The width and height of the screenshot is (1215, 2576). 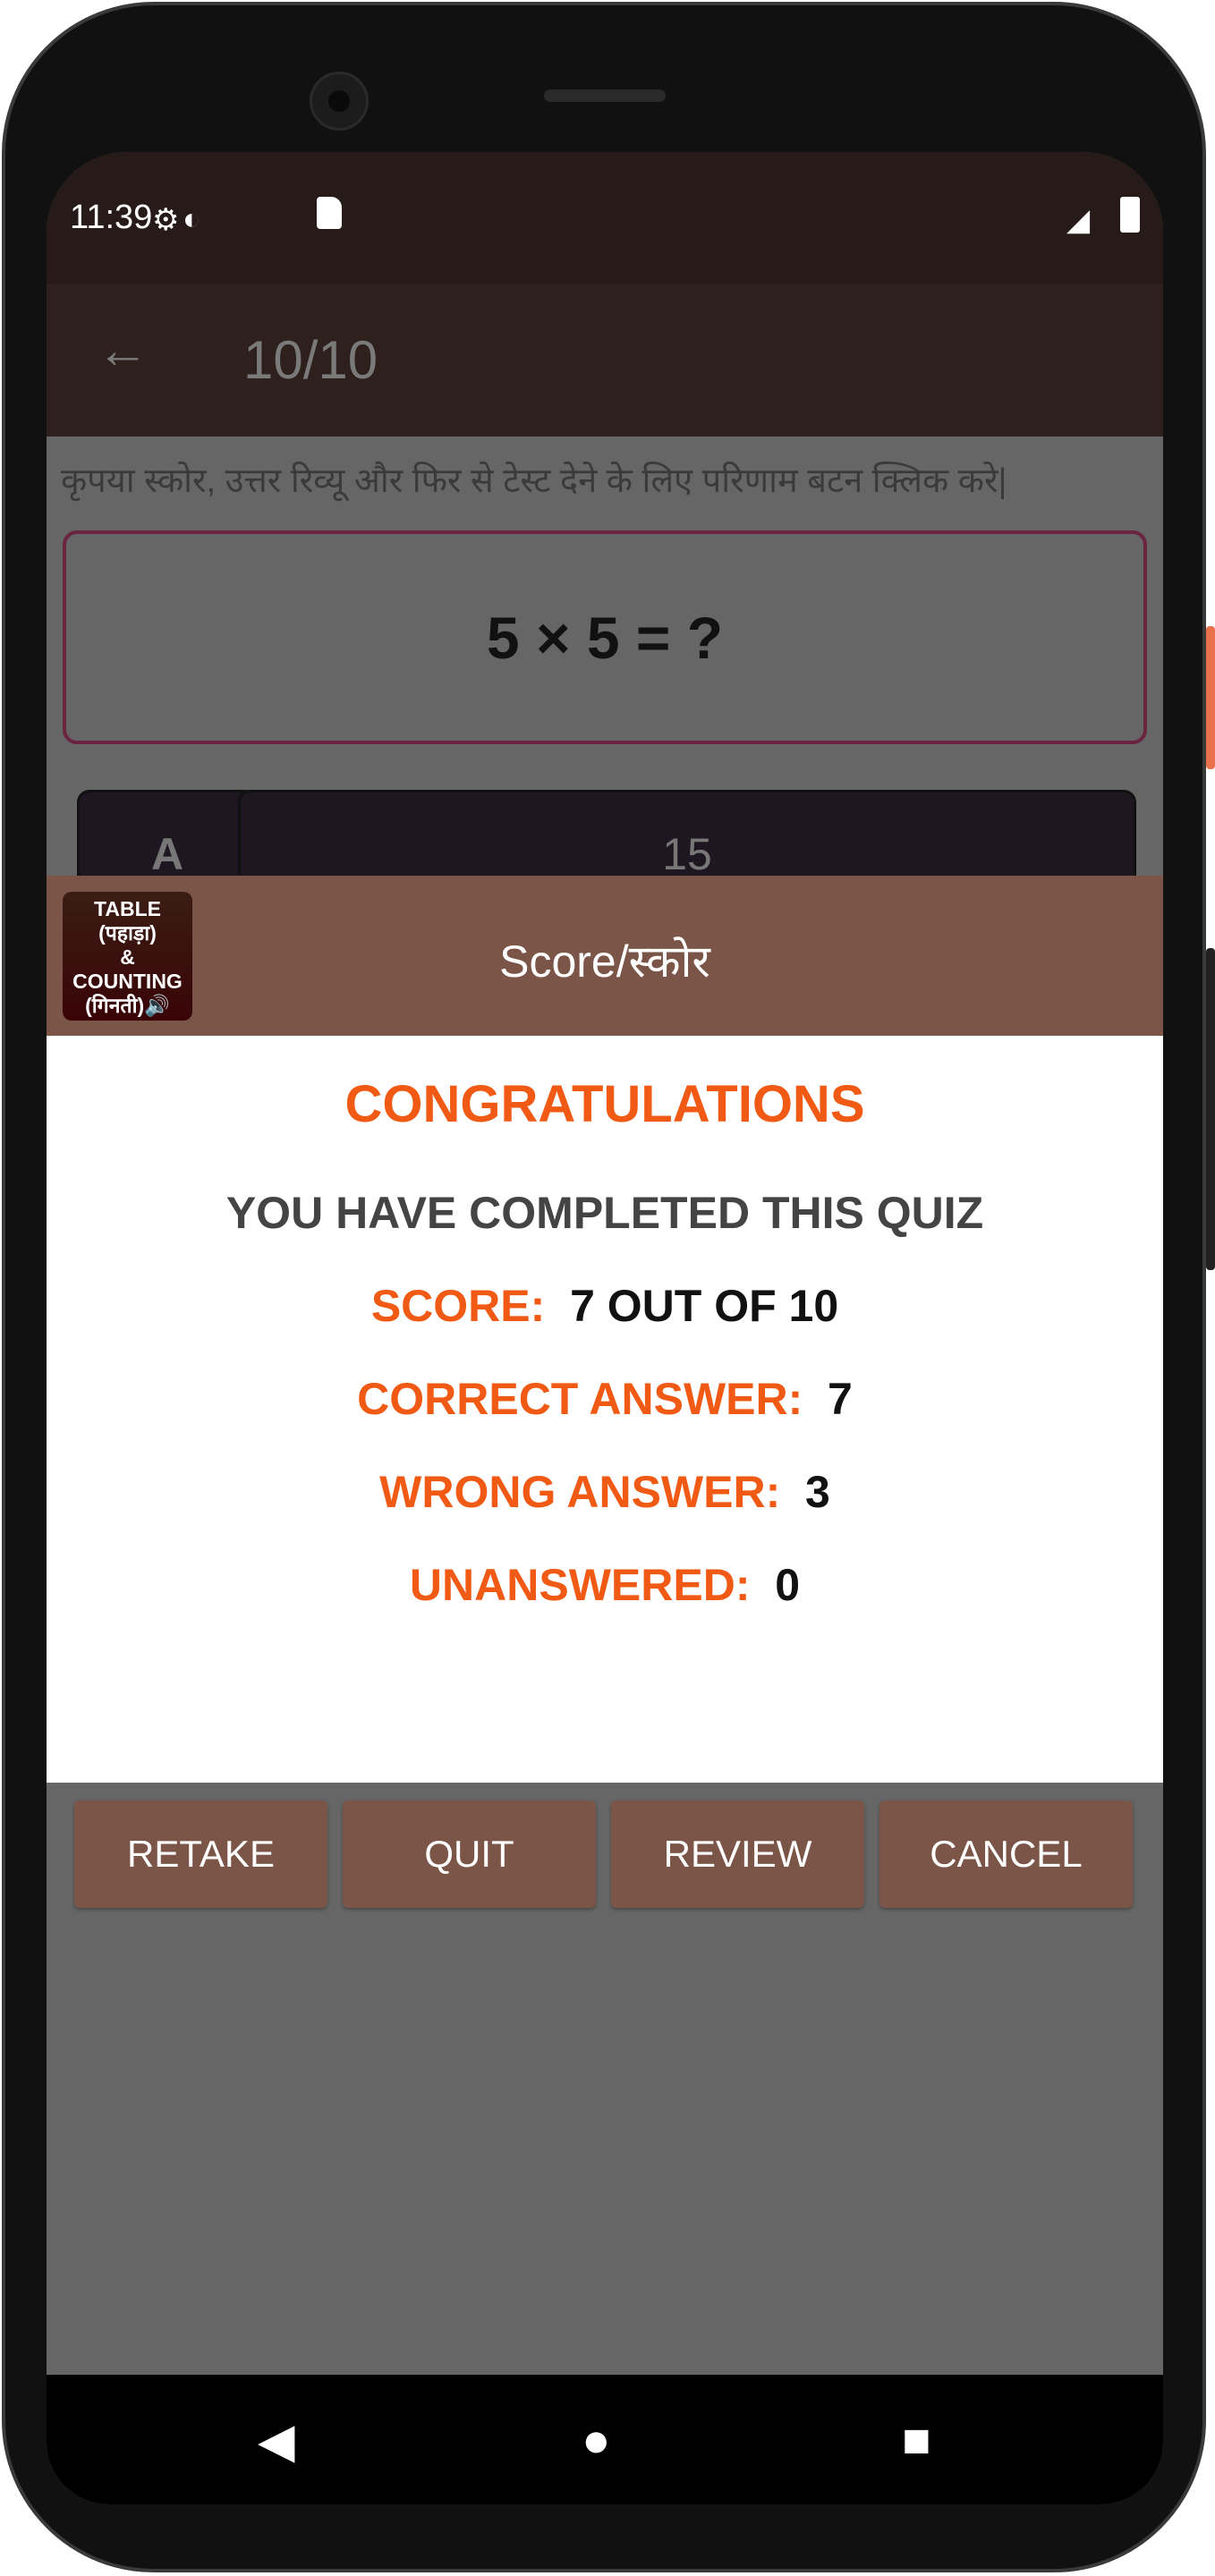 I want to click on unanswered-row: UNANSWERED: 0, so click(x=605, y=1585).